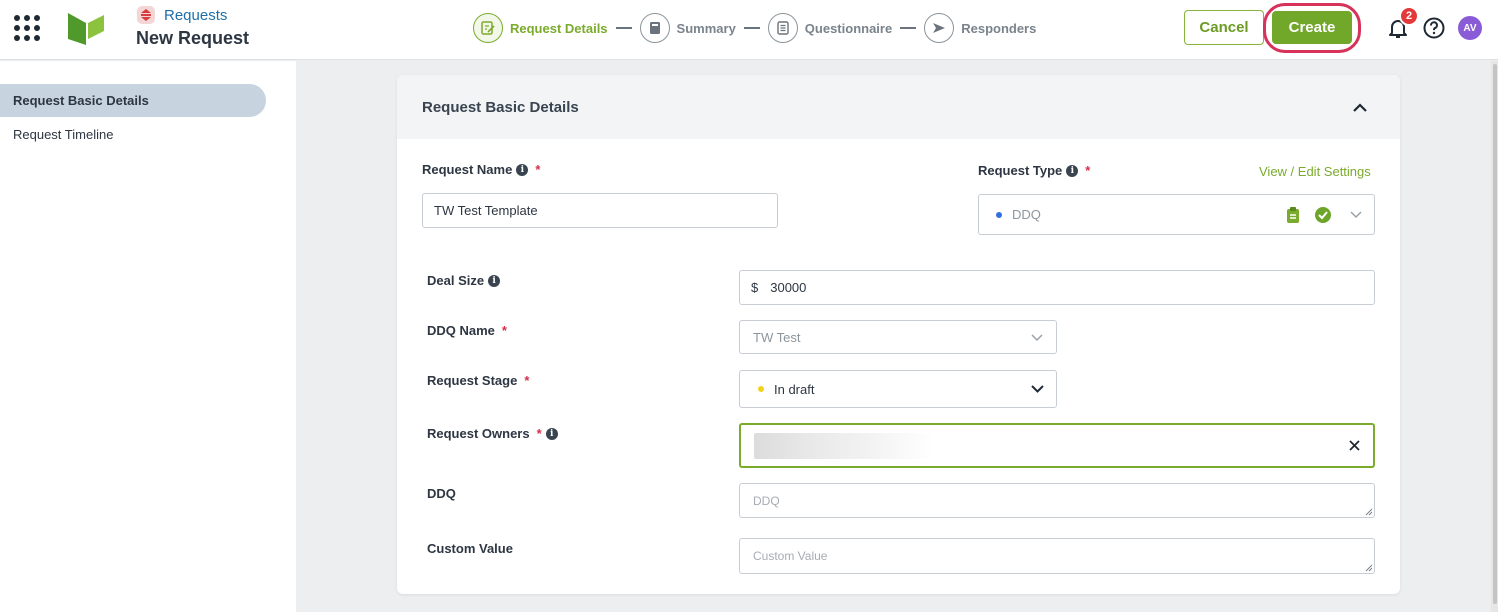 This screenshot has height=612, width=1498. What do you see at coordinates (1293, 215) in the screenshot?
I see `clipboard-icon` at bounding box center [1293, 215].